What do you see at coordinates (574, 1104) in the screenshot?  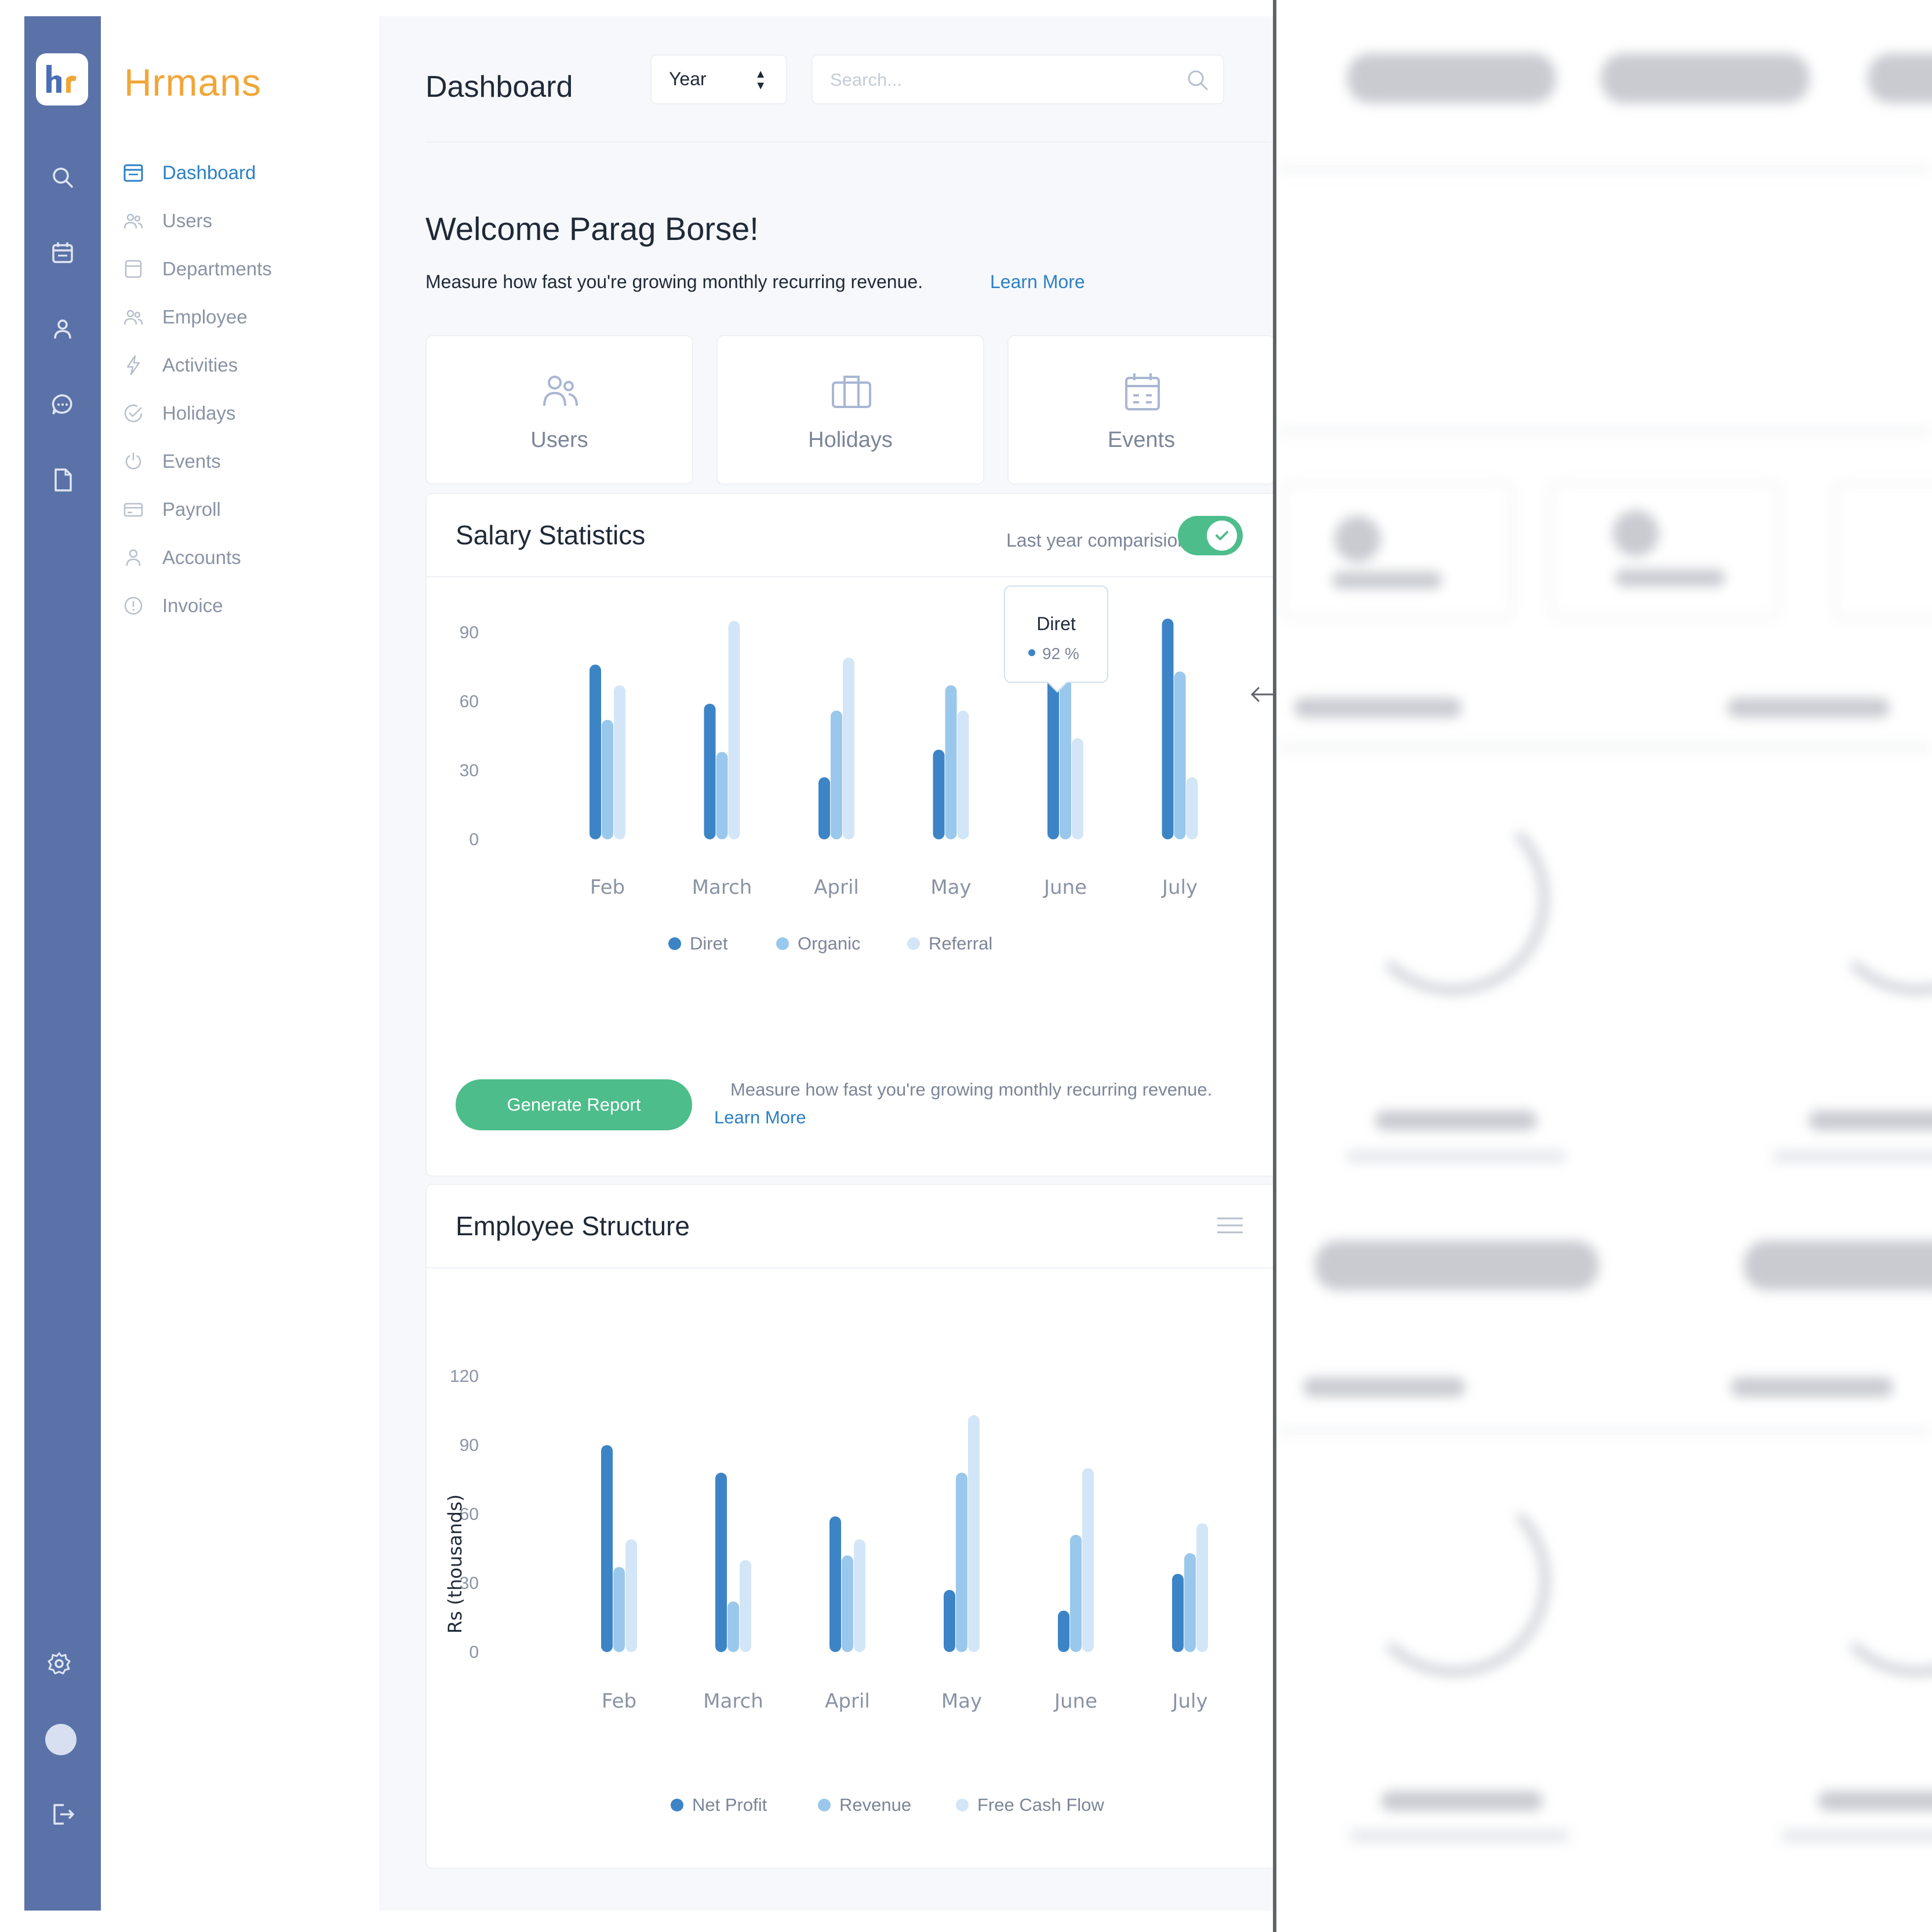 I see `generate-report-button: Generate Report` at bounding box center [574, 1104].